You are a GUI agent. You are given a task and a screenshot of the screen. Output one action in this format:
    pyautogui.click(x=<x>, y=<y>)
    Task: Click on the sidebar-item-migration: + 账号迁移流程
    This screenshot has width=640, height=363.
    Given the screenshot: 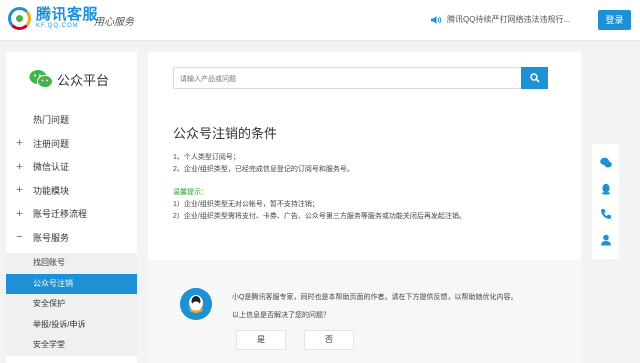 What is the action you would take?
    pyautogui.click(x=71, y=214)
    